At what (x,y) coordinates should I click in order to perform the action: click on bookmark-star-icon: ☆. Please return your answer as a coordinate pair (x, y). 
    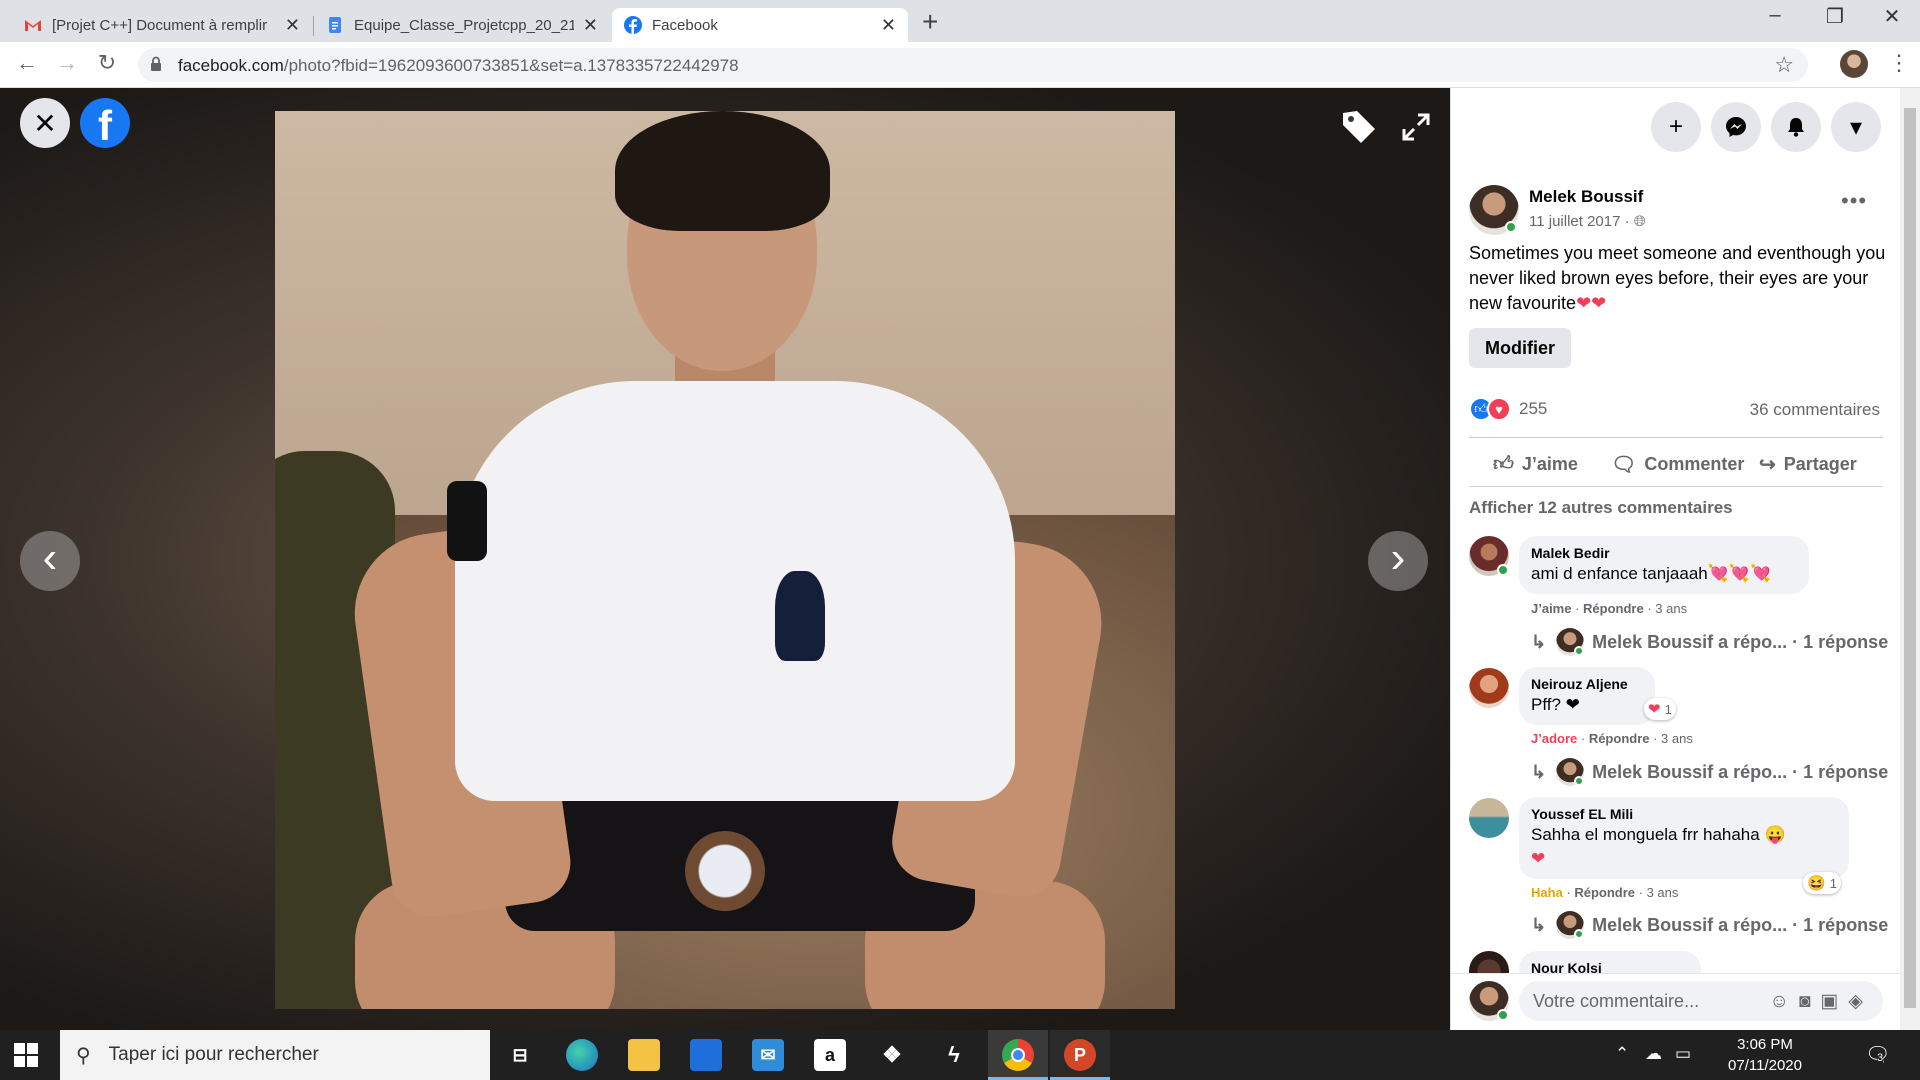
    Looking at the image, I should click on (1784, 65).